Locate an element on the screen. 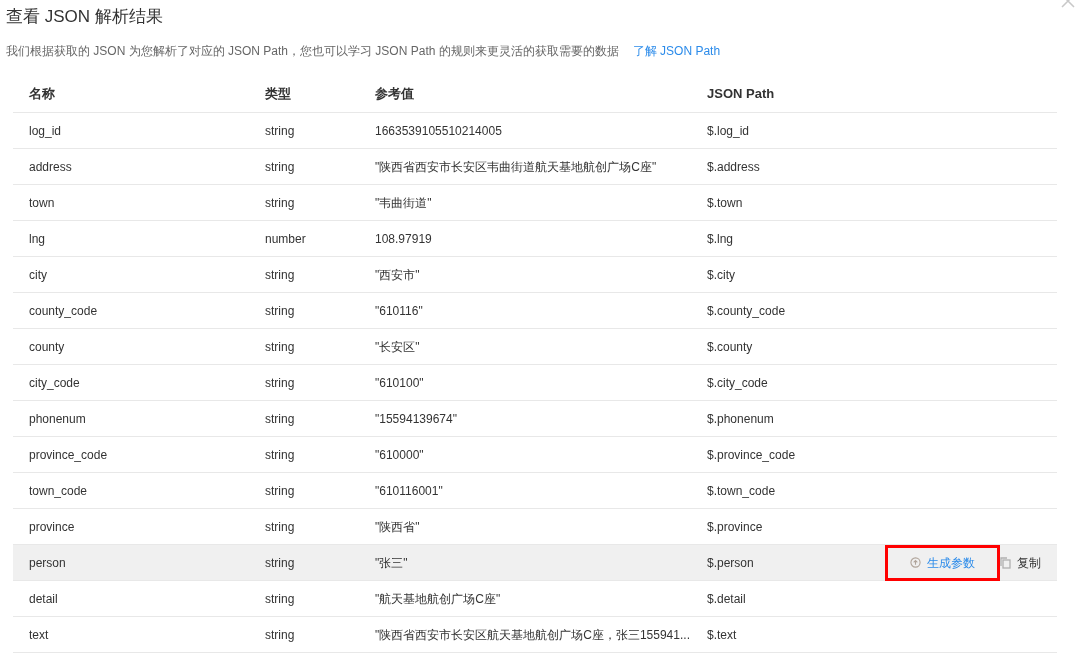  table-cell: $.phonenum is located at coordinates (740, 418).